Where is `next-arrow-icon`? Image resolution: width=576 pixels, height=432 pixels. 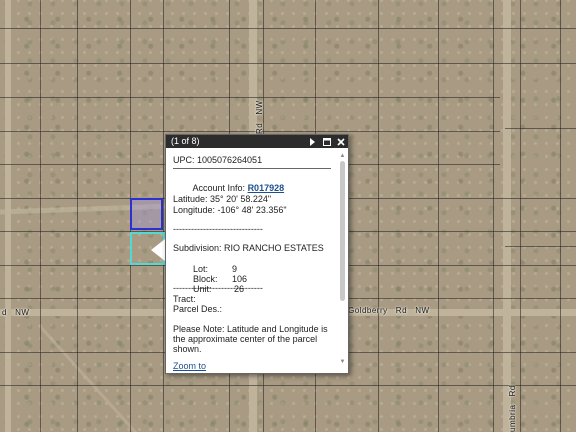 next-arrow-icon is located at coordinates (312, 141).